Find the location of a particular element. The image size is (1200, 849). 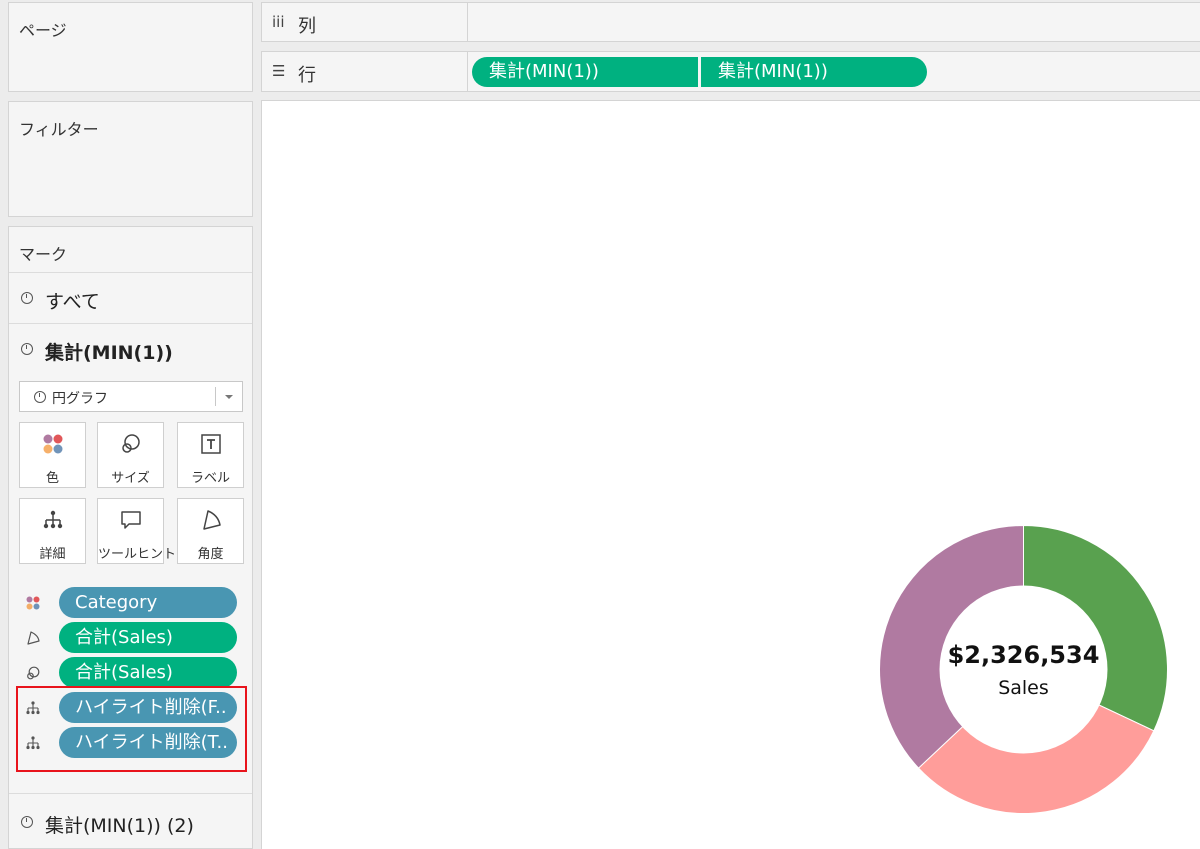

rows-shelf: ☰ 行 集計(MIN(1)) 集計(MIN(1)) is located at coordinates (730, 71).